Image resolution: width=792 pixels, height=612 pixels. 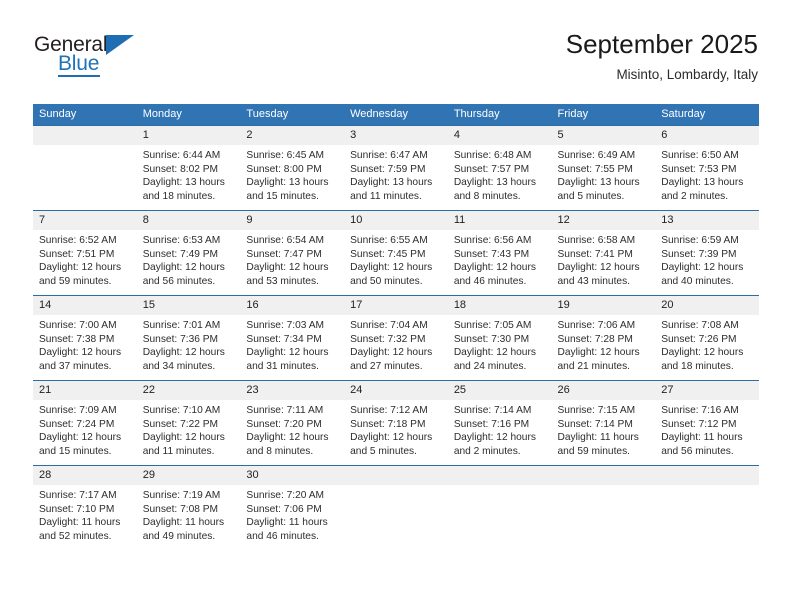 What do you see at coordinates (75, 451) in the screenshot?
I see `daylight-text-line2: and 15 minutes.` at bounding box center [75, 451].